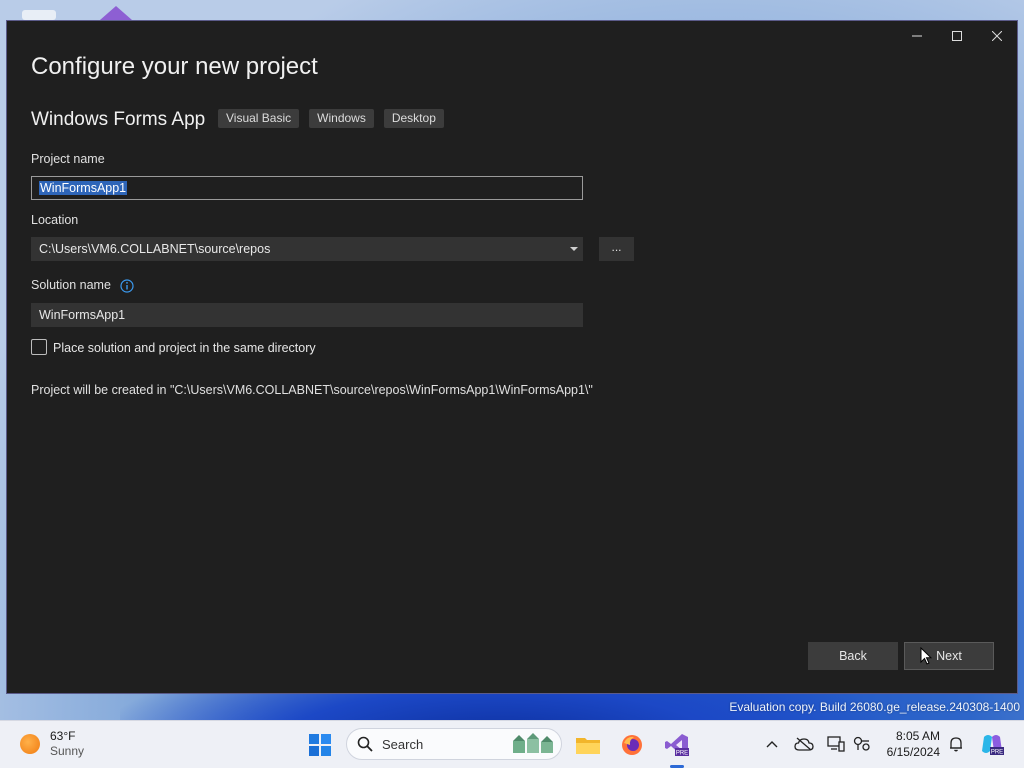 This screenshot has width=1024, height=768. Describe the element at coordinates (30, 744) in the screenshot. I see `sun-icon` at that location.